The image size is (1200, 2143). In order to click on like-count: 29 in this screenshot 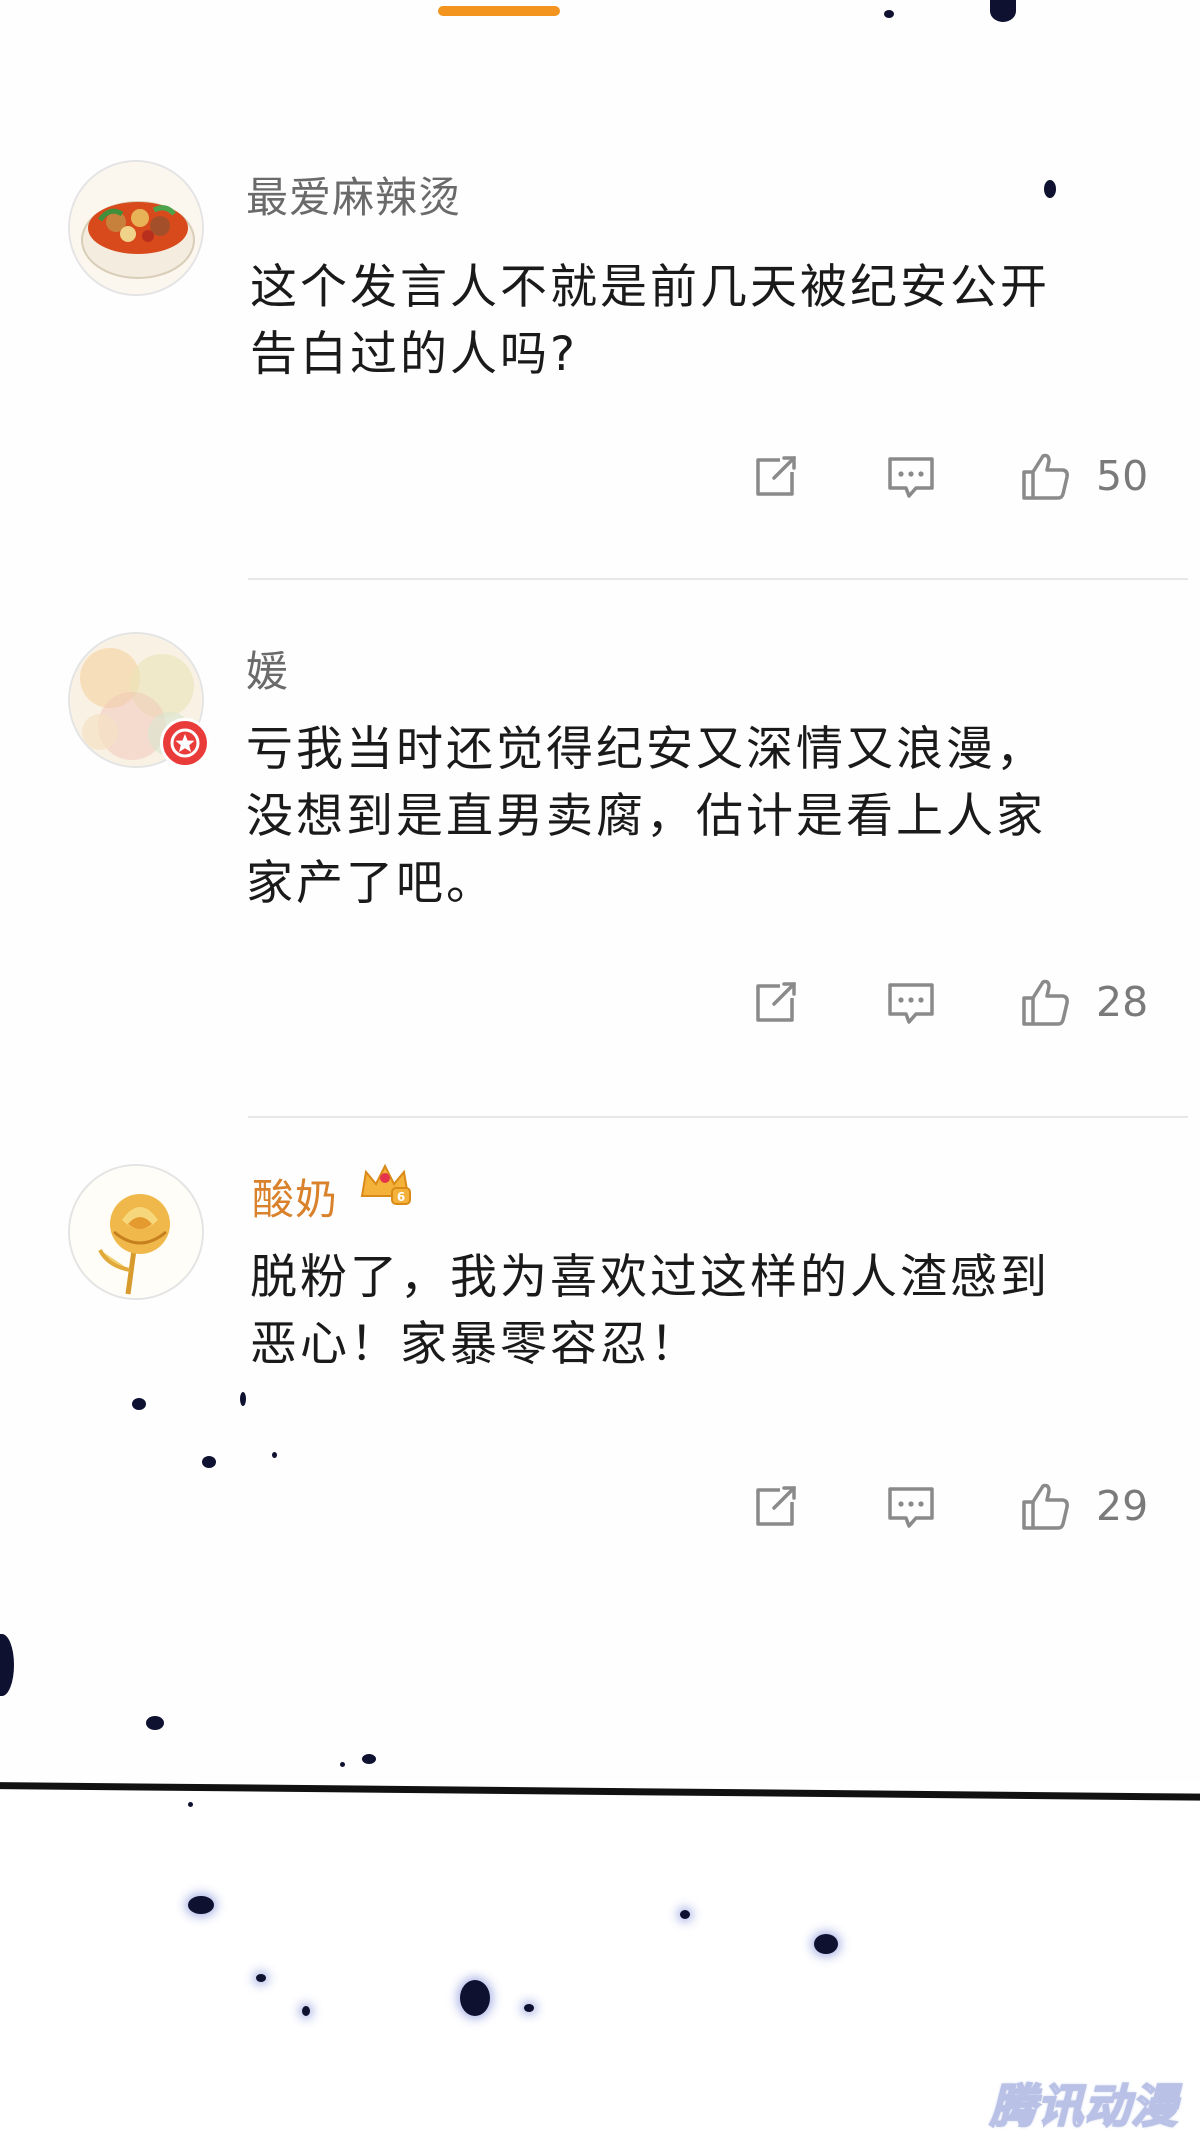, I will do `click(1122, 1506)`.